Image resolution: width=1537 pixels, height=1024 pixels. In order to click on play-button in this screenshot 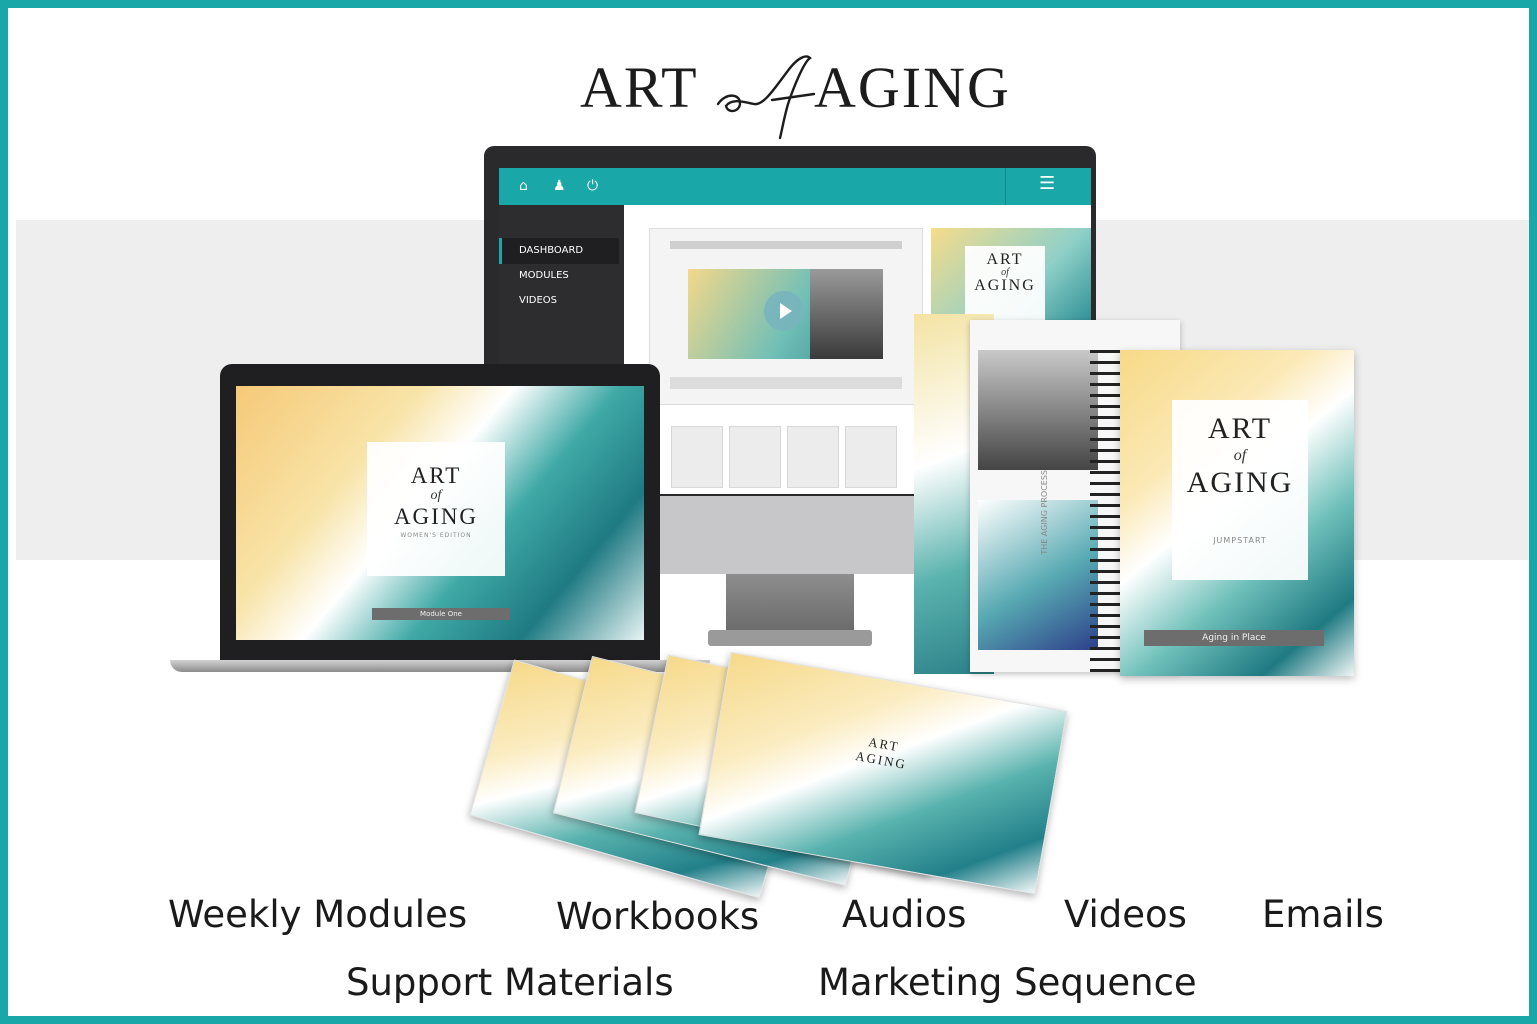, I will do `click(784, 311)`.